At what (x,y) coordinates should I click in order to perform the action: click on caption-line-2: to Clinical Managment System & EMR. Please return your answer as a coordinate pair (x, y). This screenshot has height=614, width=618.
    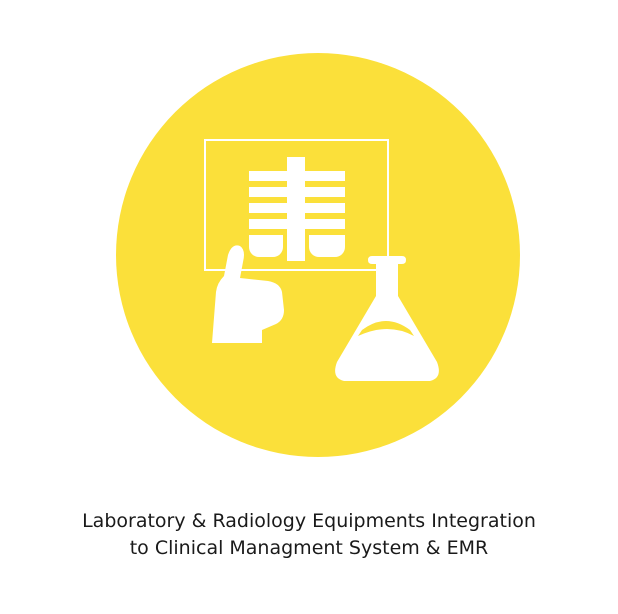
    Looking at the image, I should click on (309, 548).